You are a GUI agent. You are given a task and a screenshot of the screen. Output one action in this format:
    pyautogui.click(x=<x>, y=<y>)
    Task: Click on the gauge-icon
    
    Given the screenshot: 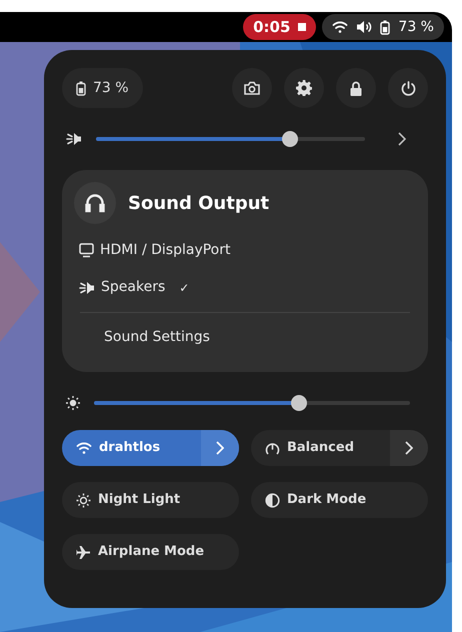 What is the action you would take?
    pyautogui.click(x=272, y=448)
    